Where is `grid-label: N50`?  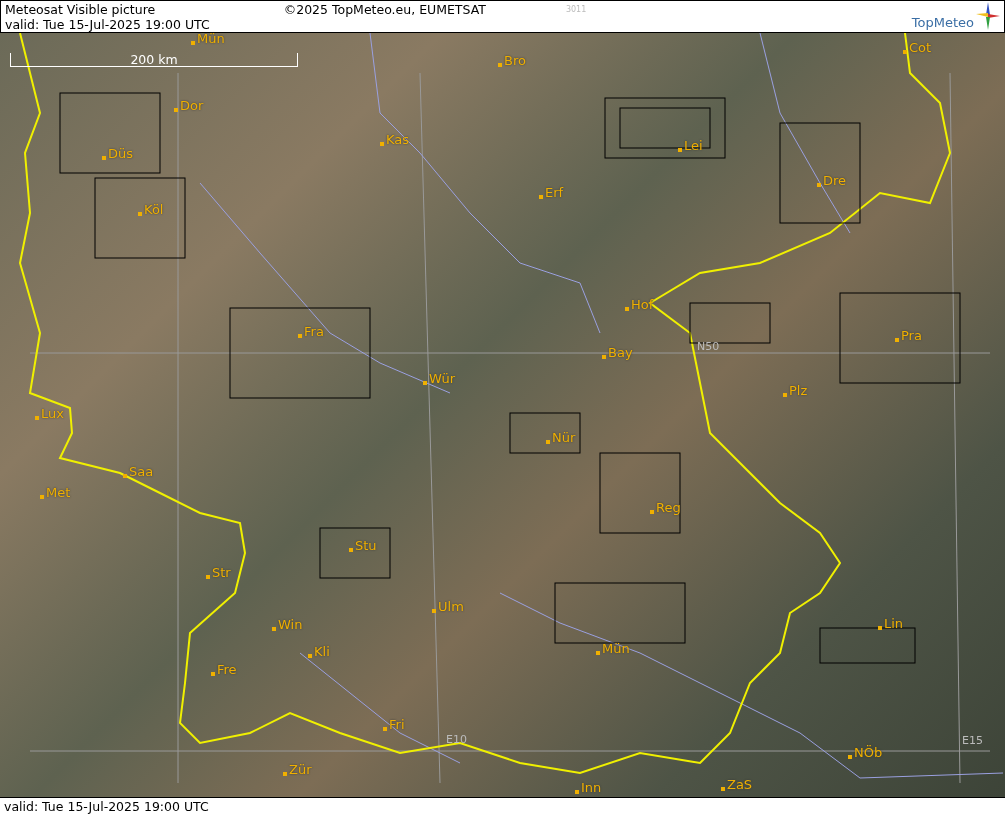 grid-label: N50 is located at coordinates (708, 346).